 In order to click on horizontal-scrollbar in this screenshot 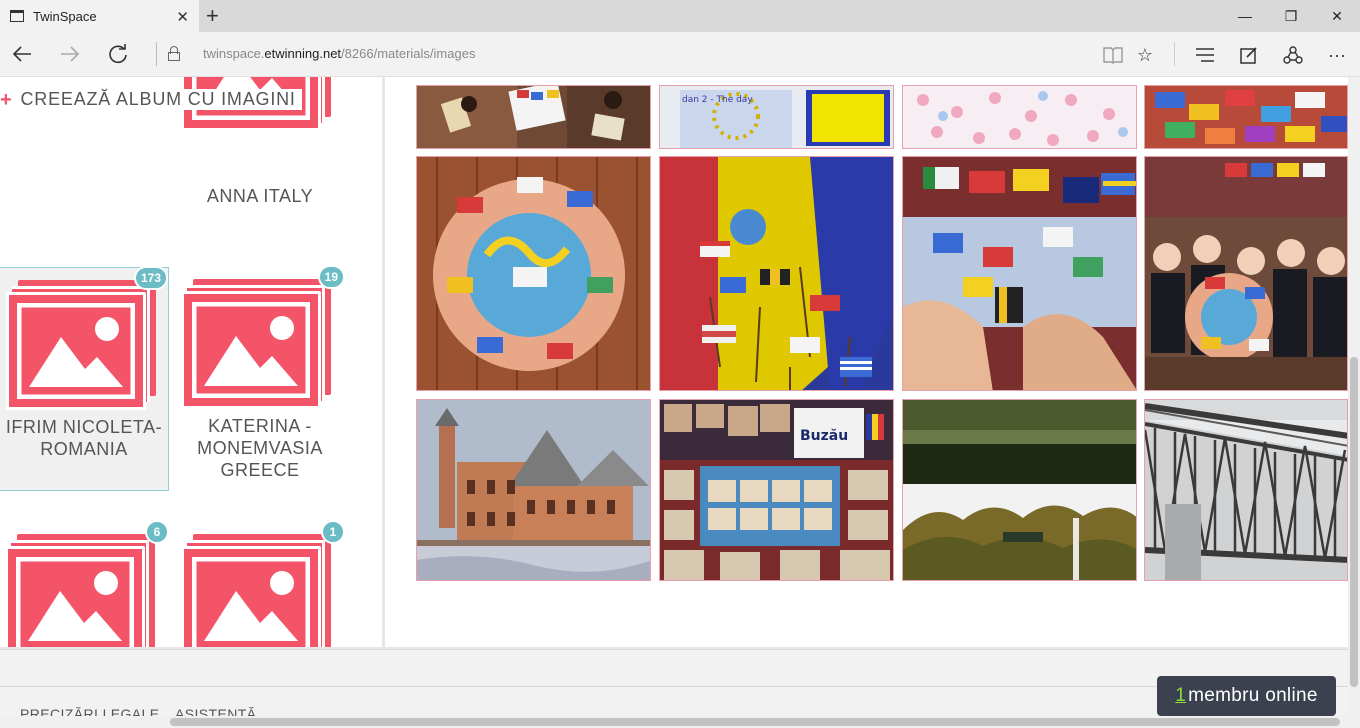, I will do `click(674, 722)`.